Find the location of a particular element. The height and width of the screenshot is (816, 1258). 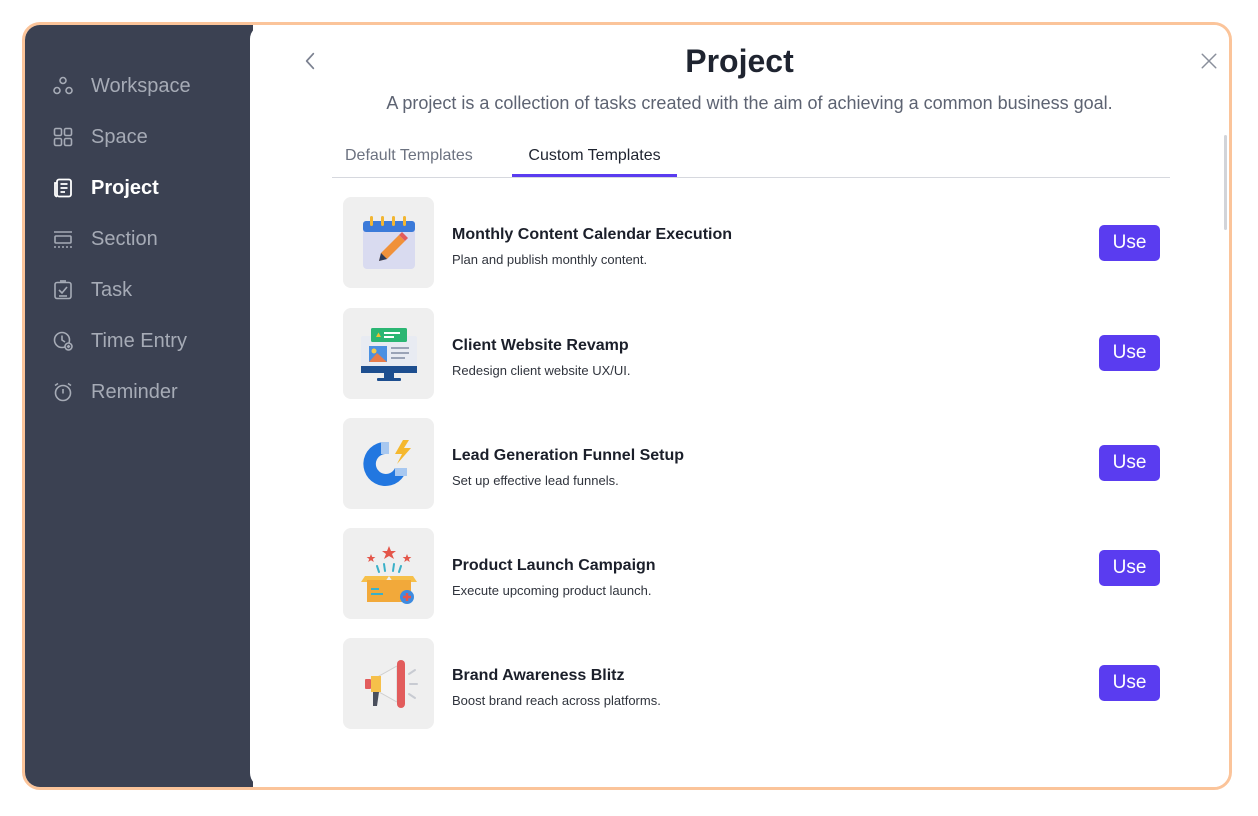

calendar-pencil-icon is located at coordinates (388, 242).